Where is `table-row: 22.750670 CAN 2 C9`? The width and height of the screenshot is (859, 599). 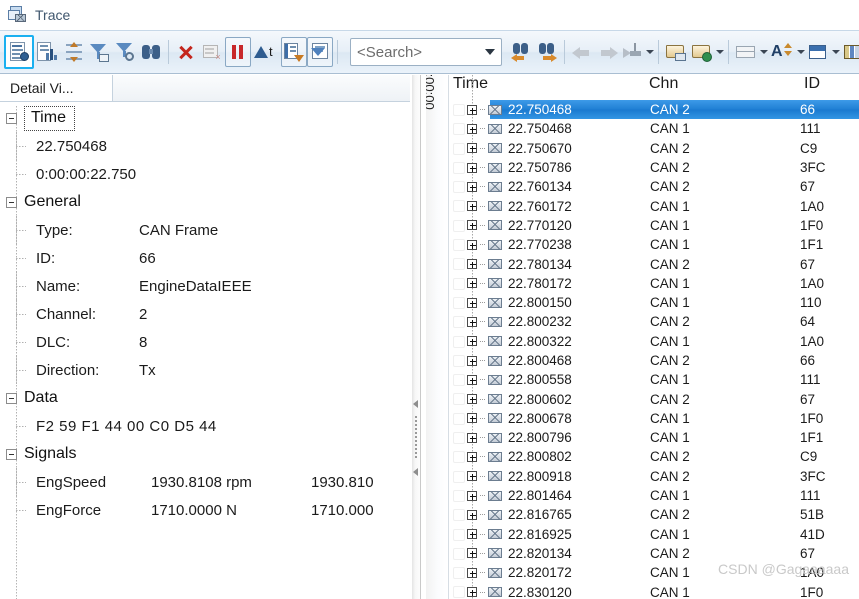 table-row: 22.750670 CAN 2 C9 is located at coordinates (654, 148).